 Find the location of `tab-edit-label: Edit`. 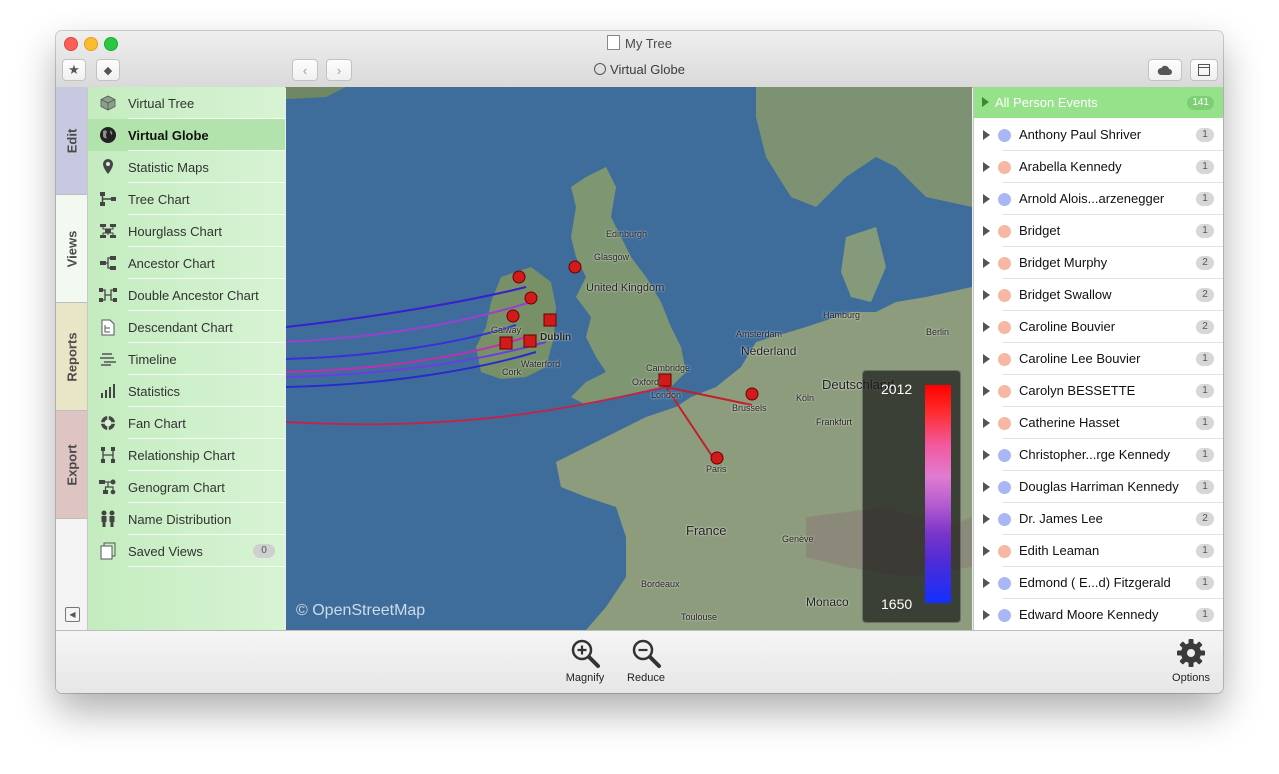

tab-edit-label: Edit is located at coordinates (71, 140).